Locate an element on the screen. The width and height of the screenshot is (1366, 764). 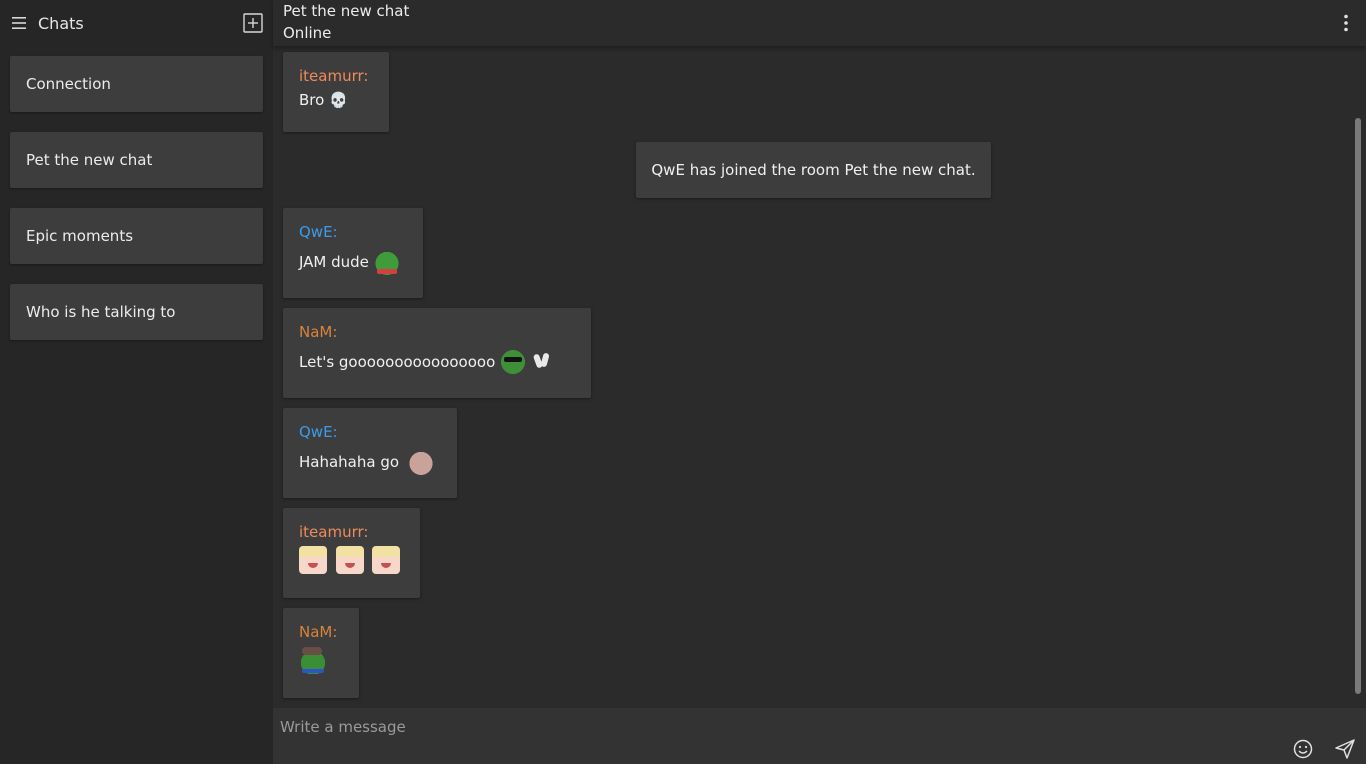
sidebar-header: Chats is located at coordinates (136, 23).